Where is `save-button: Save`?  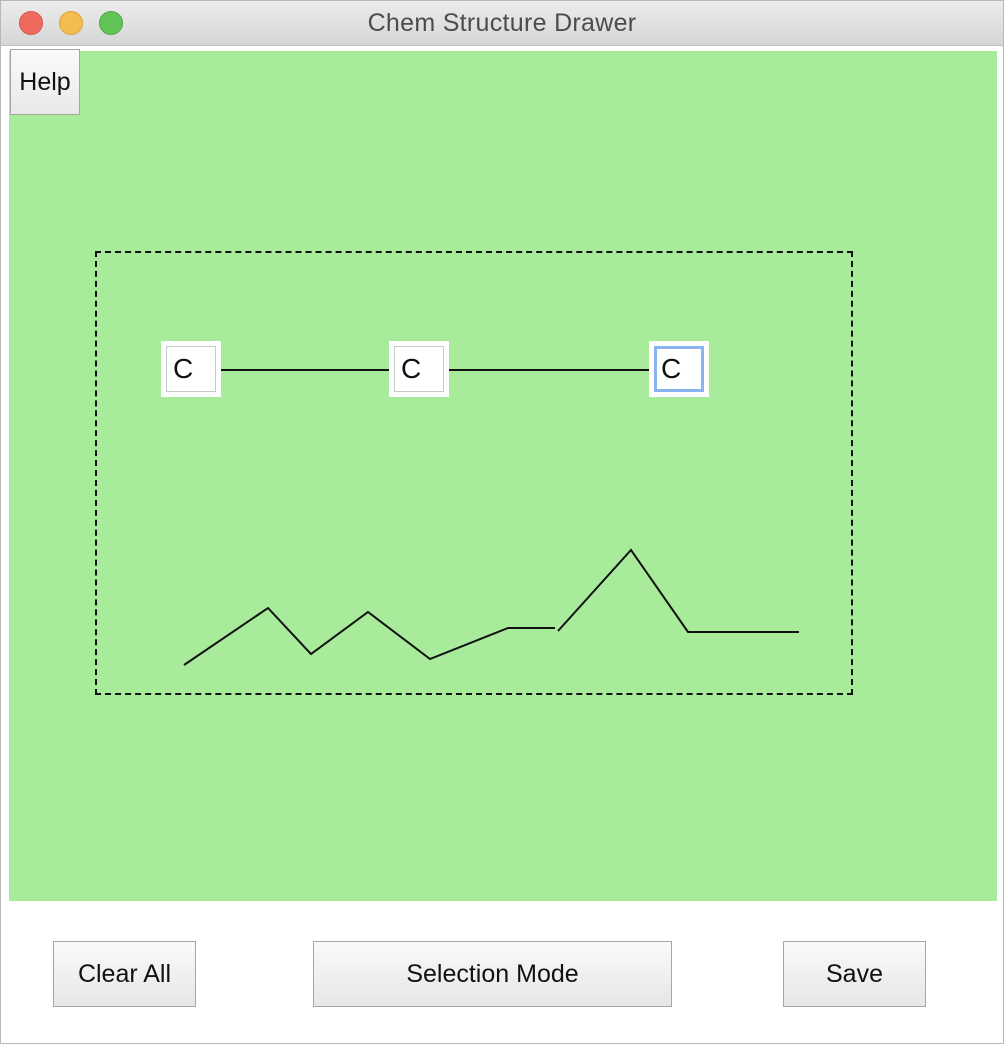
save-button: Save is located at coordinates (854, 974).